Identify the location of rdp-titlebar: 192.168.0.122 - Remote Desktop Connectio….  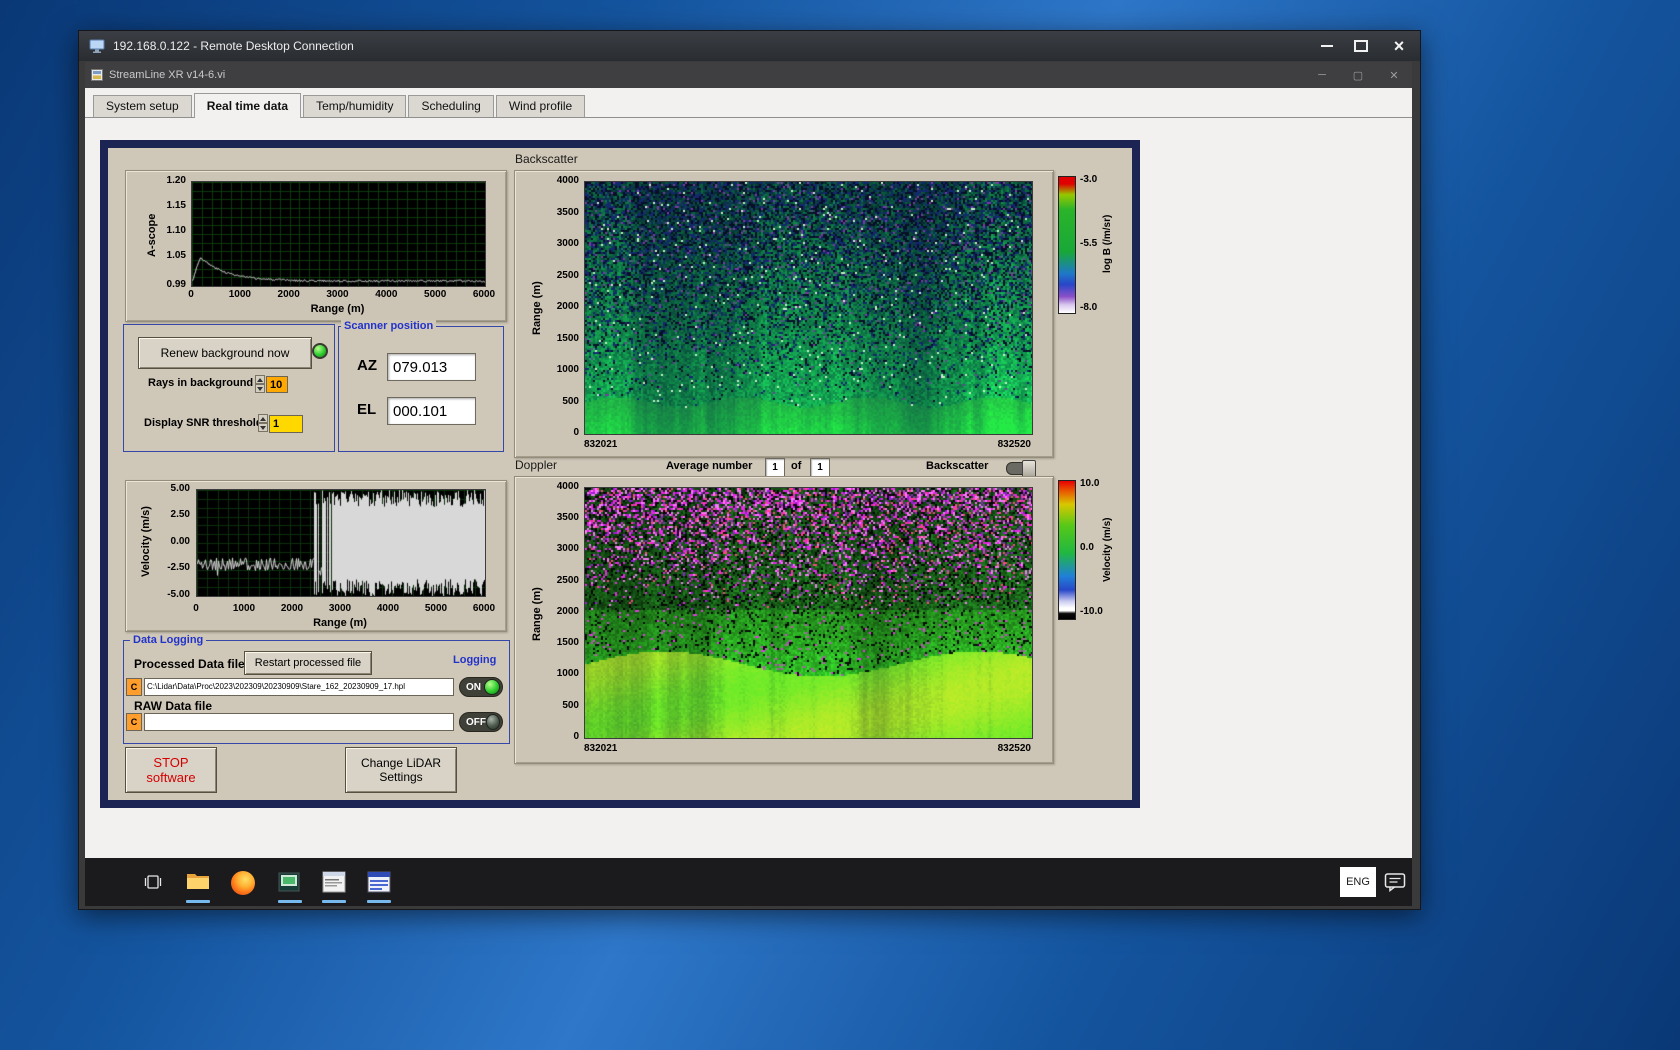
(749, 46).